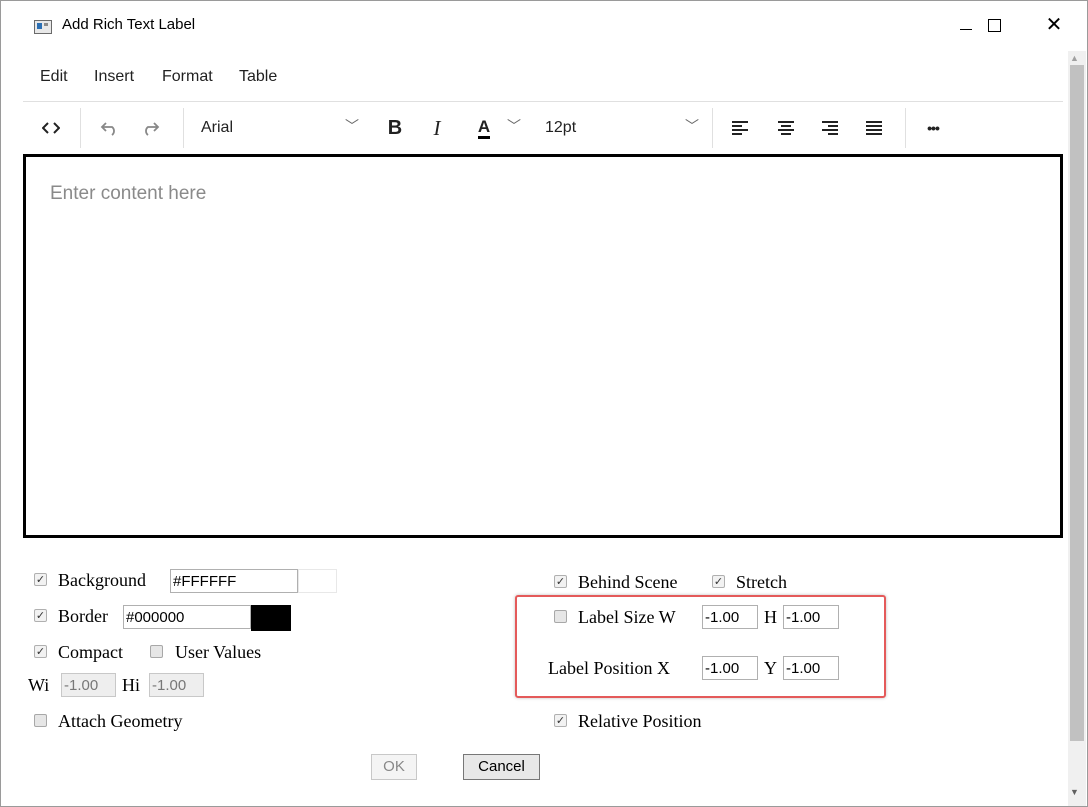 This screenshot has width=1088, height=807. Describe the element at coordinates (1077, 403) in the screenshot. I see `scrollbar-thumb` at that location.